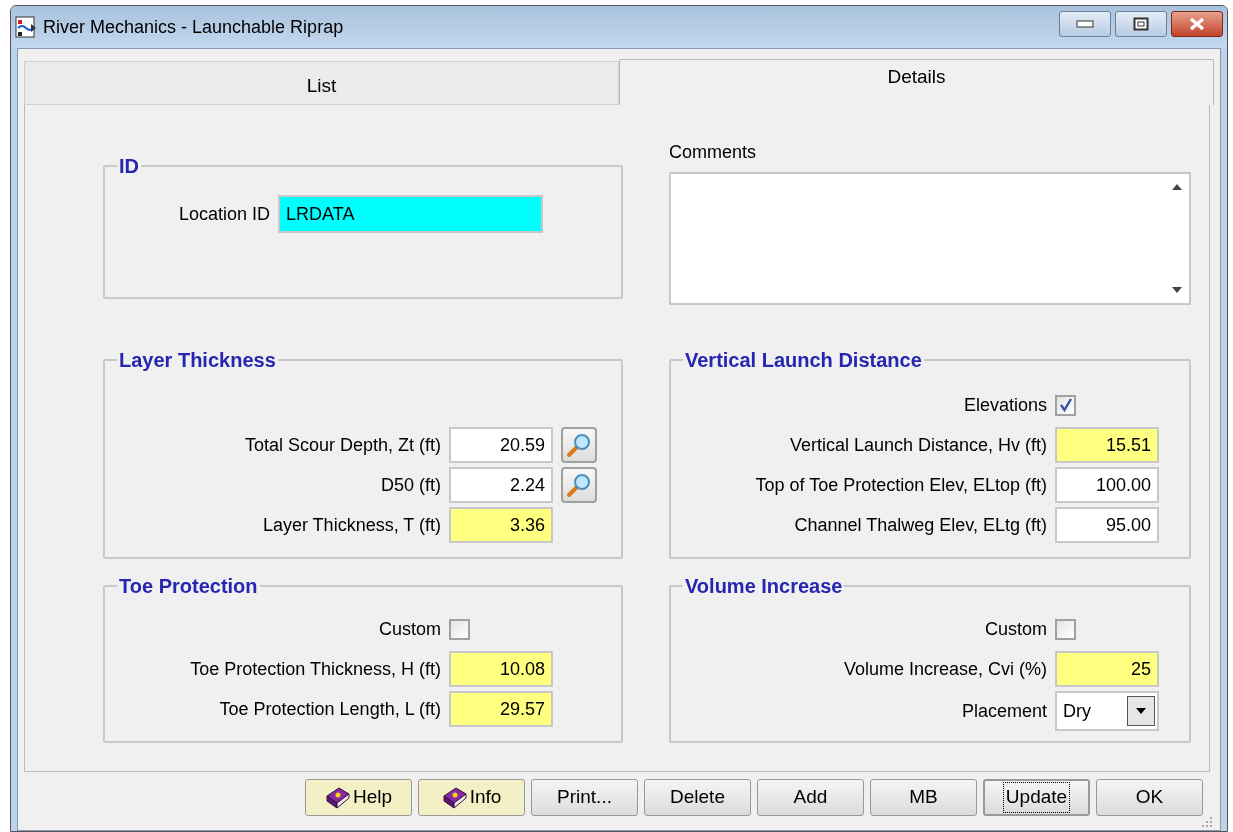 This screenshot has width=1233, height=832. I want to click on field-label: Total Scour Depth, Zt (ft), so click(342, 445).